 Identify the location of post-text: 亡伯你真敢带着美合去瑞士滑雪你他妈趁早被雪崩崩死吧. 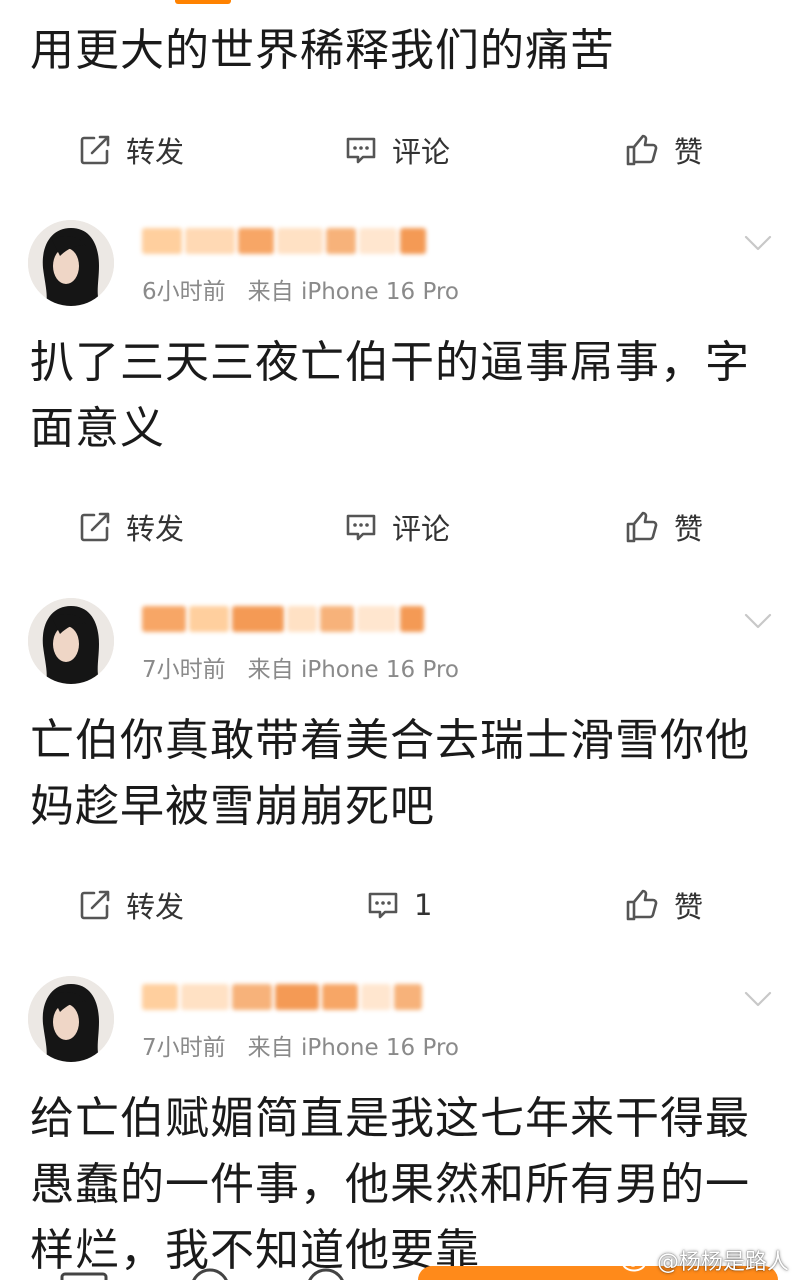
(390, 773).